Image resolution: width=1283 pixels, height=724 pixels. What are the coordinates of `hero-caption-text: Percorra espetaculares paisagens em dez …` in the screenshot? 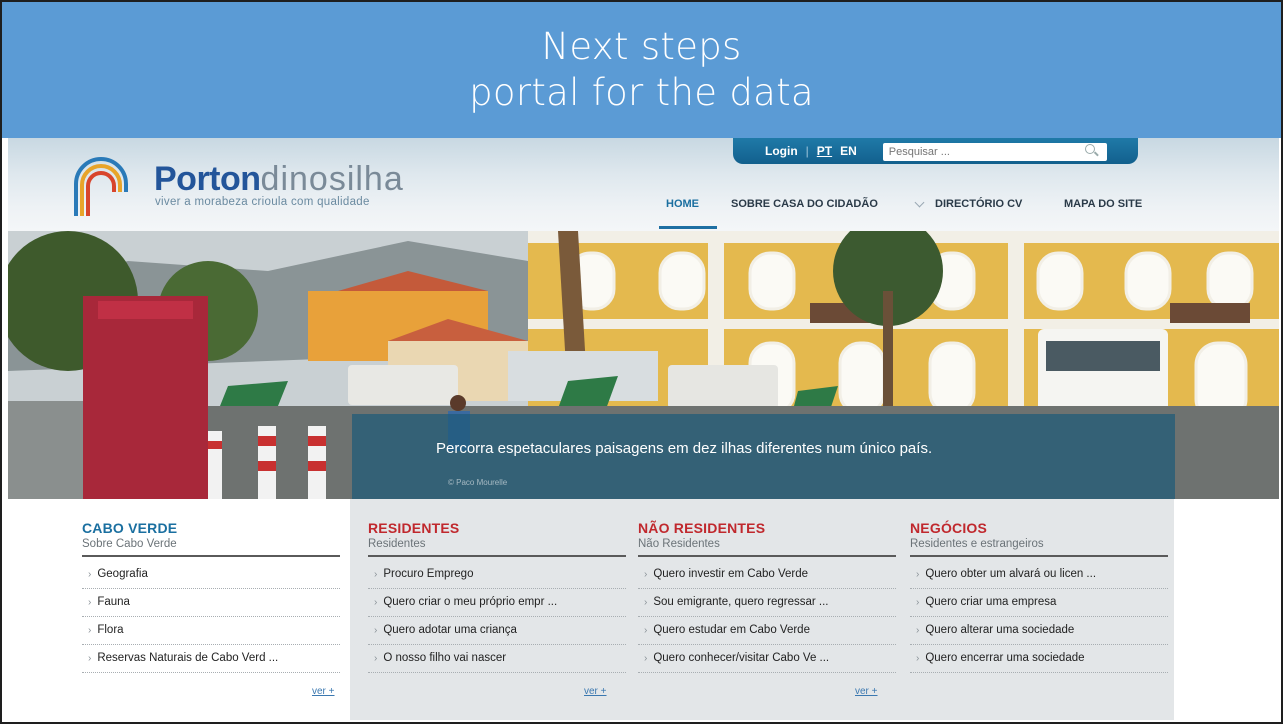 It's located at (684, 448).